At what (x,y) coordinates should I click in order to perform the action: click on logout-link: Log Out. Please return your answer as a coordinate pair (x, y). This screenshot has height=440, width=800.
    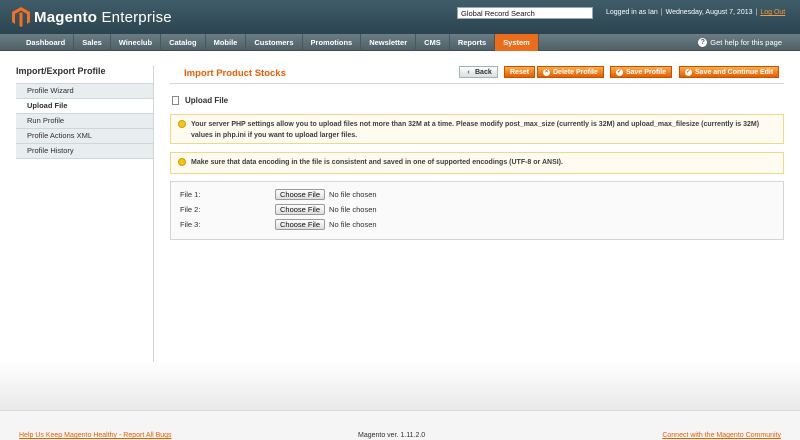
    Looking at the image, I should click on (772, 12).